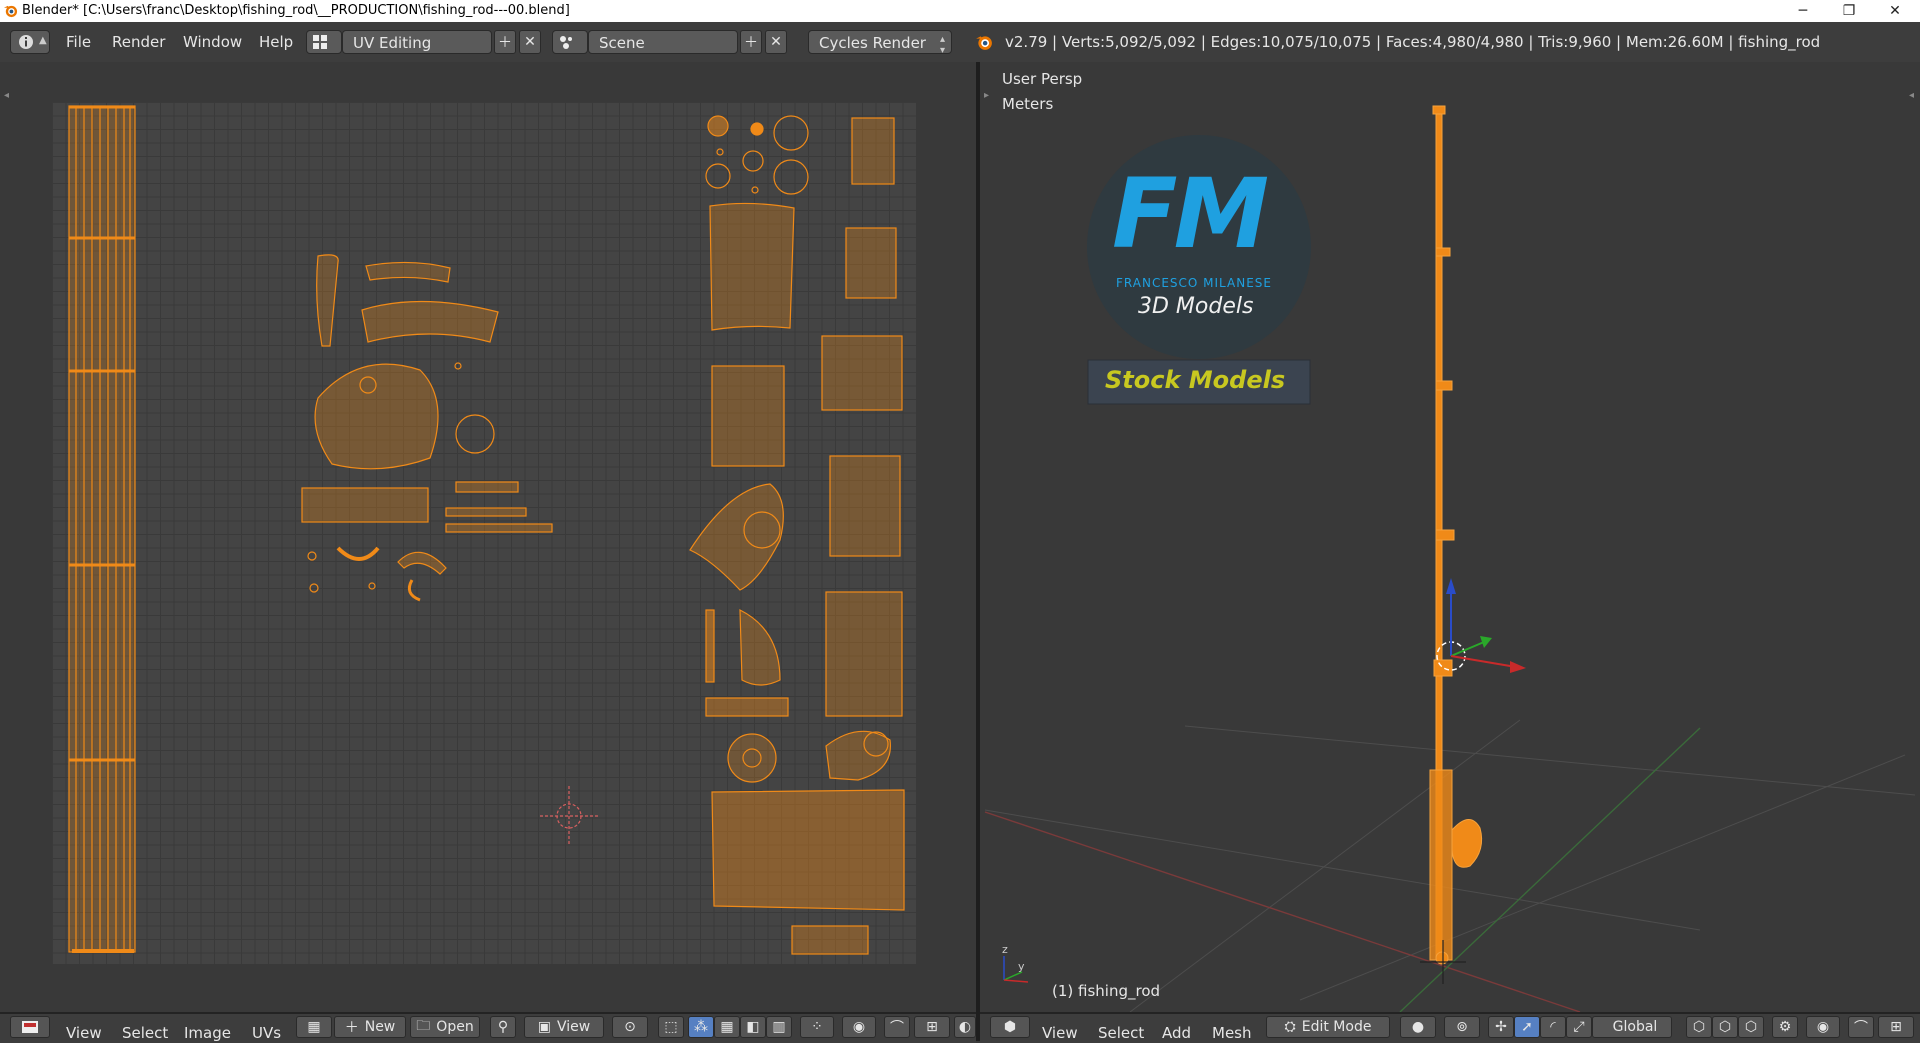  What do you see at coordinates (1196, 306) in the screenshot?
I see `logo-tagline: 3D Models` at bounding box center [1196, 306].